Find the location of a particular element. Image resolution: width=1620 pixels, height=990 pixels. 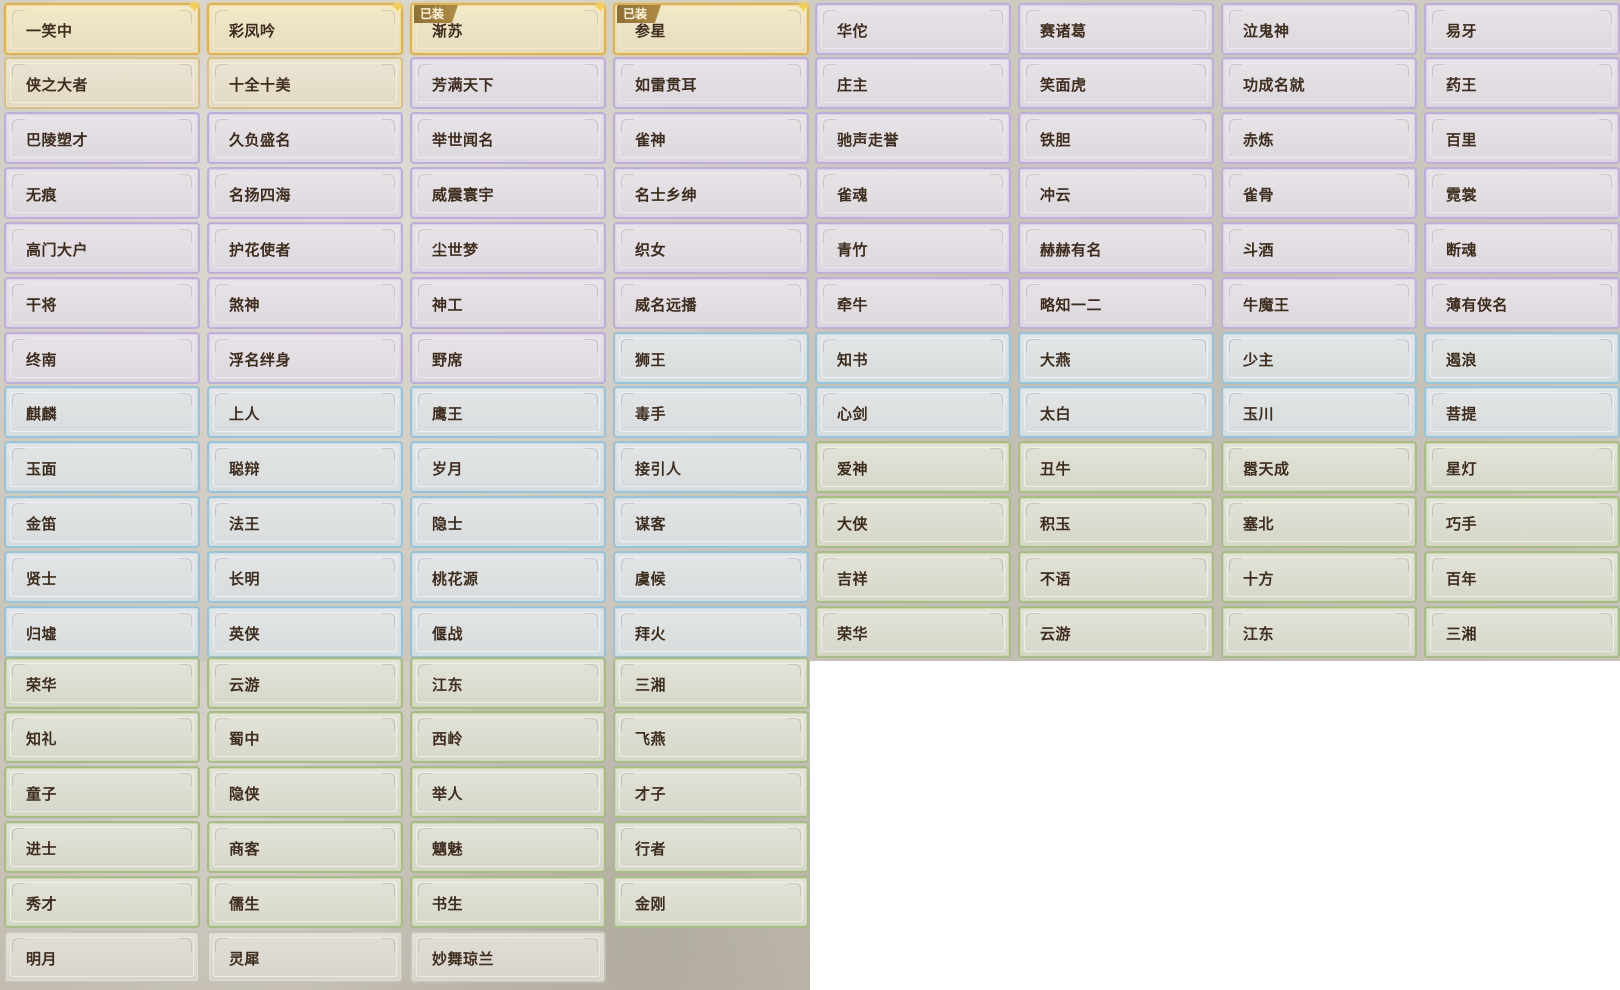

title-tile: 丑牛 is located at coordinates (1116, 467).